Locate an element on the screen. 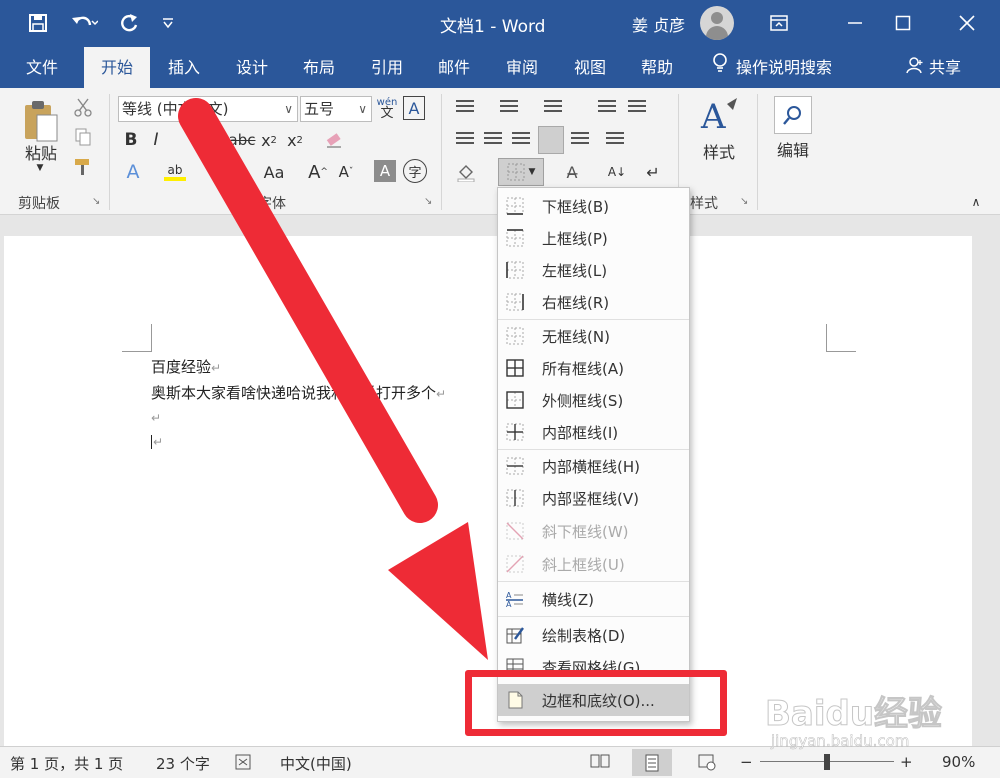 This screenshot has width=1000, height=778. menu-item-label: 右框线(R) is located at coordinates (576, 302).